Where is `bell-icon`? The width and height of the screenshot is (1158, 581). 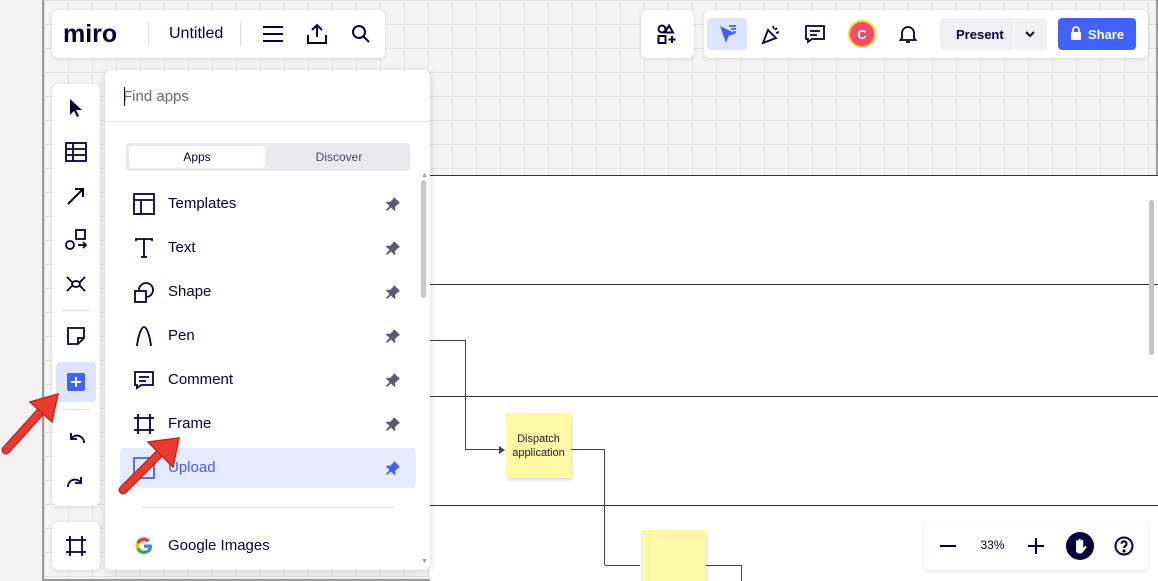
bell-icon is located at coordinates (908, 34).